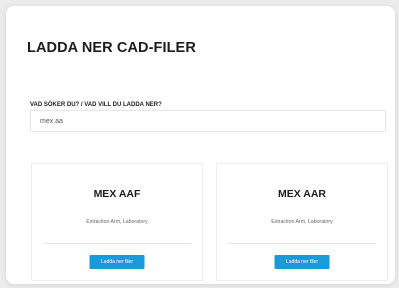  Describe the element at coordinates (111, 48) in the screenshot. I see `page-title: LADDA NER CAD-FILER` at that location.